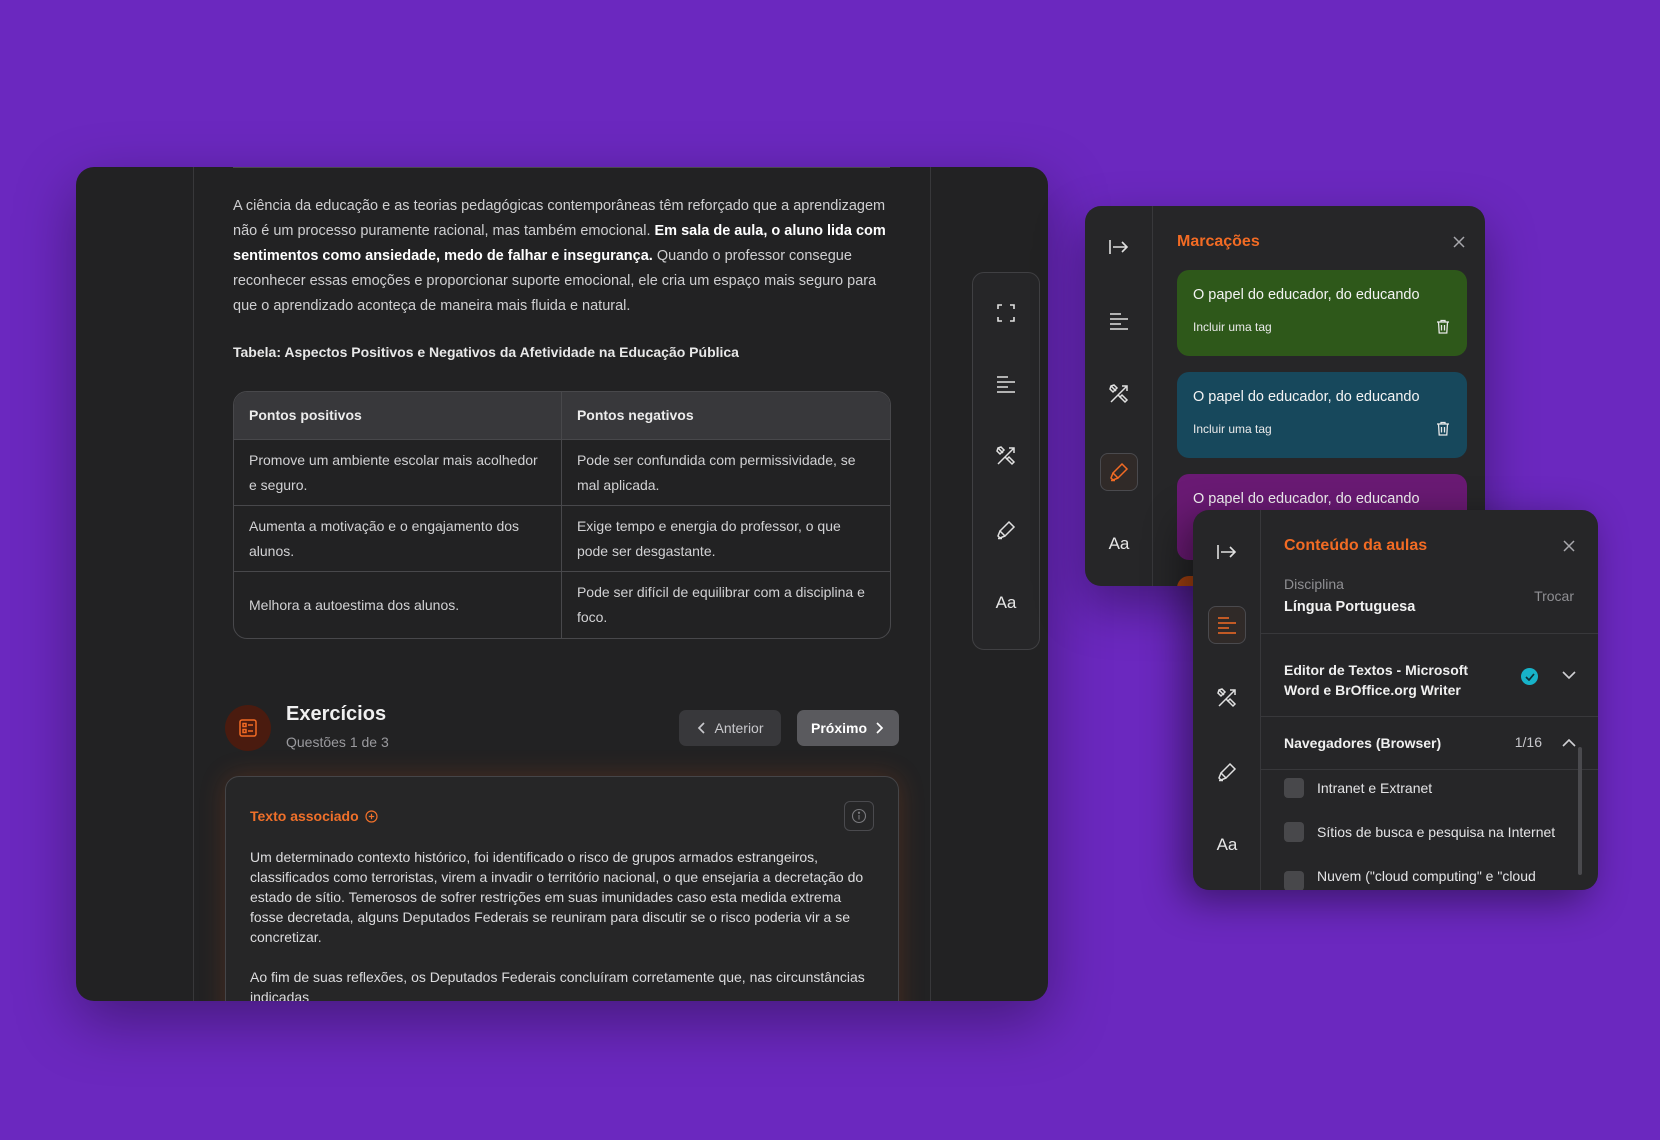 The width and height of the screenshot is (1660, 1140). What do you see at coordinates (1363, 743) in the screenshot?
I see `section-title: Navegadores (Browser)` at bounding box center [1363, 743].